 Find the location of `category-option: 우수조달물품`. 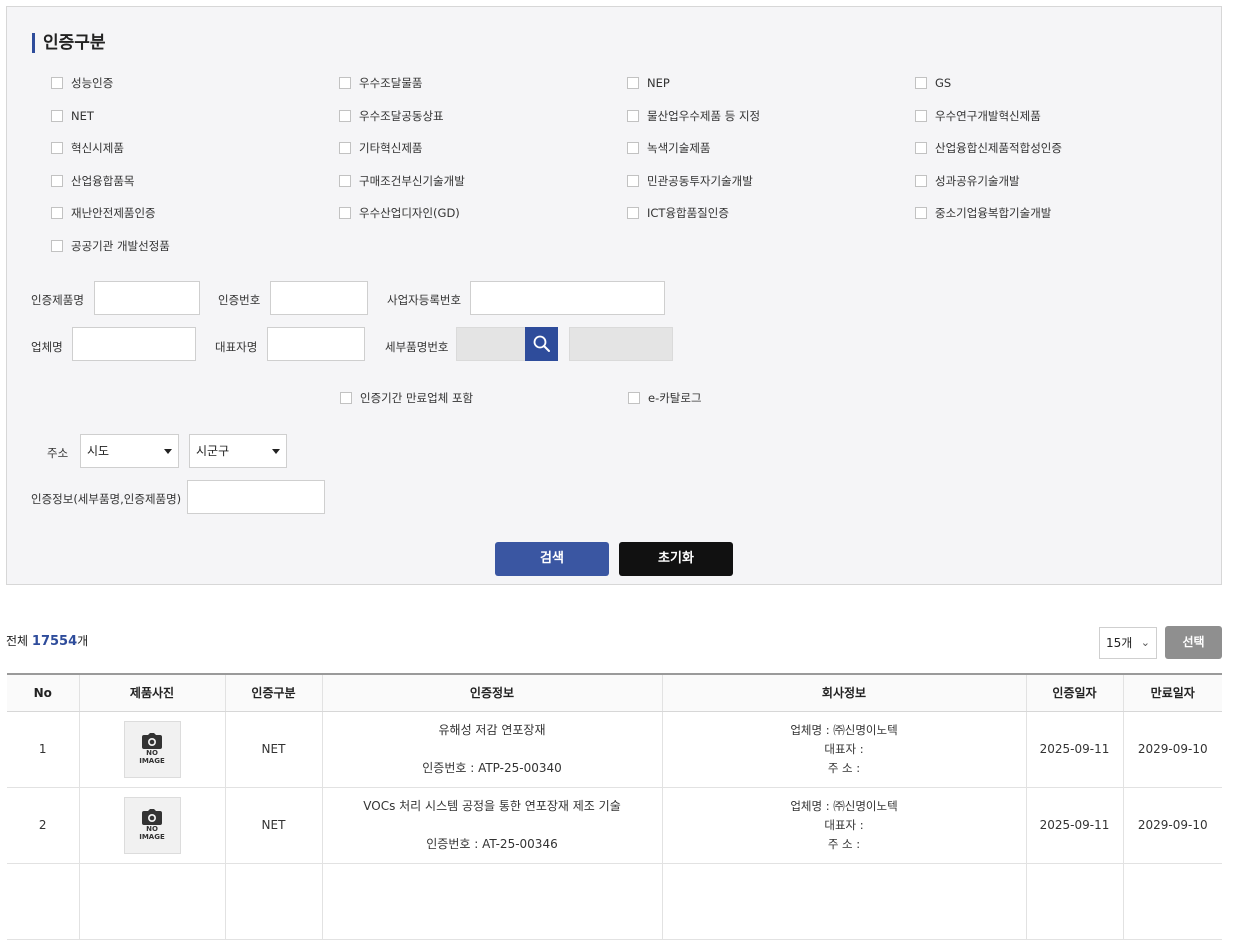

category-option: 우수조달물품 is located at coordinates (483, 83).